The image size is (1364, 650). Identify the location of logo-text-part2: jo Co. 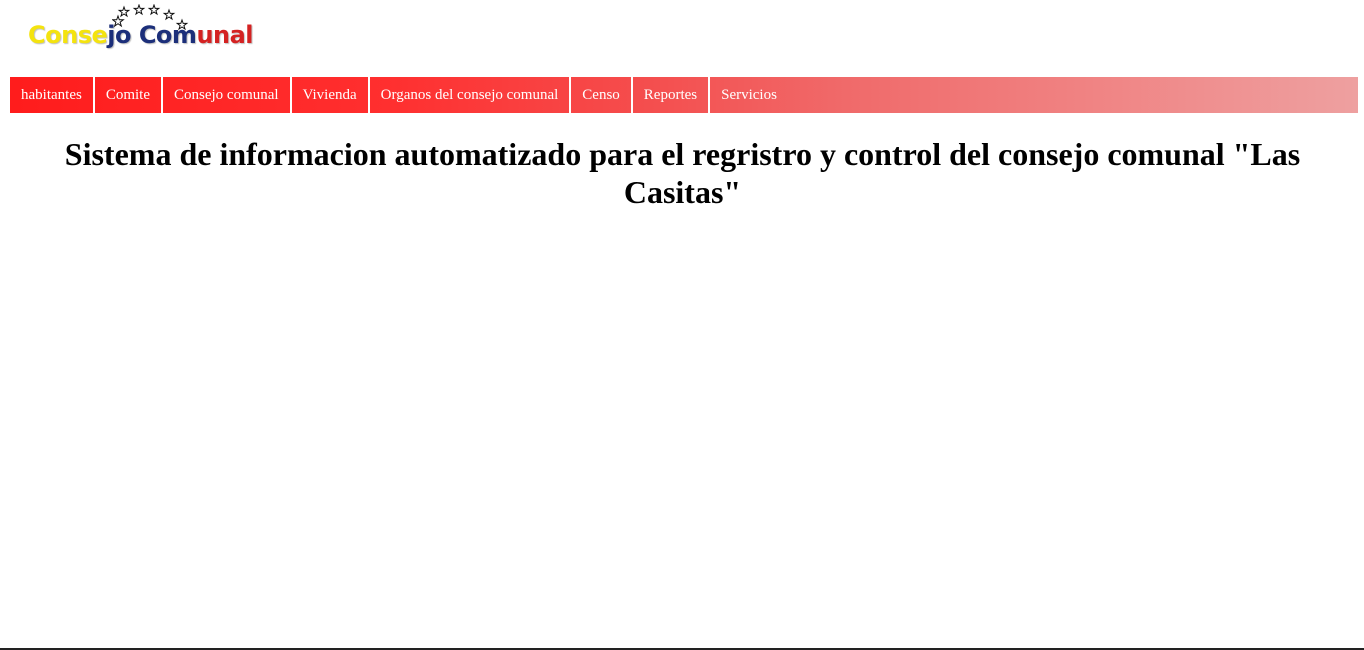
(139, 35).